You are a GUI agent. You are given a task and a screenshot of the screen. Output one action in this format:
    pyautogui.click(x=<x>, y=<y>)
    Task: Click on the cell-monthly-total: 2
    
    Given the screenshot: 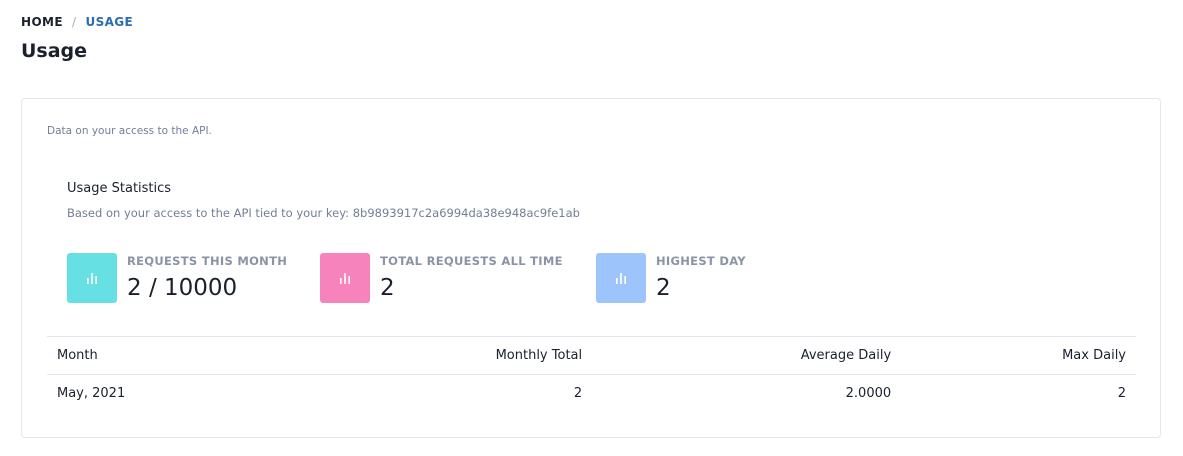 What is the action you would take?
    pyautogui.click(x=578, y=394)
    